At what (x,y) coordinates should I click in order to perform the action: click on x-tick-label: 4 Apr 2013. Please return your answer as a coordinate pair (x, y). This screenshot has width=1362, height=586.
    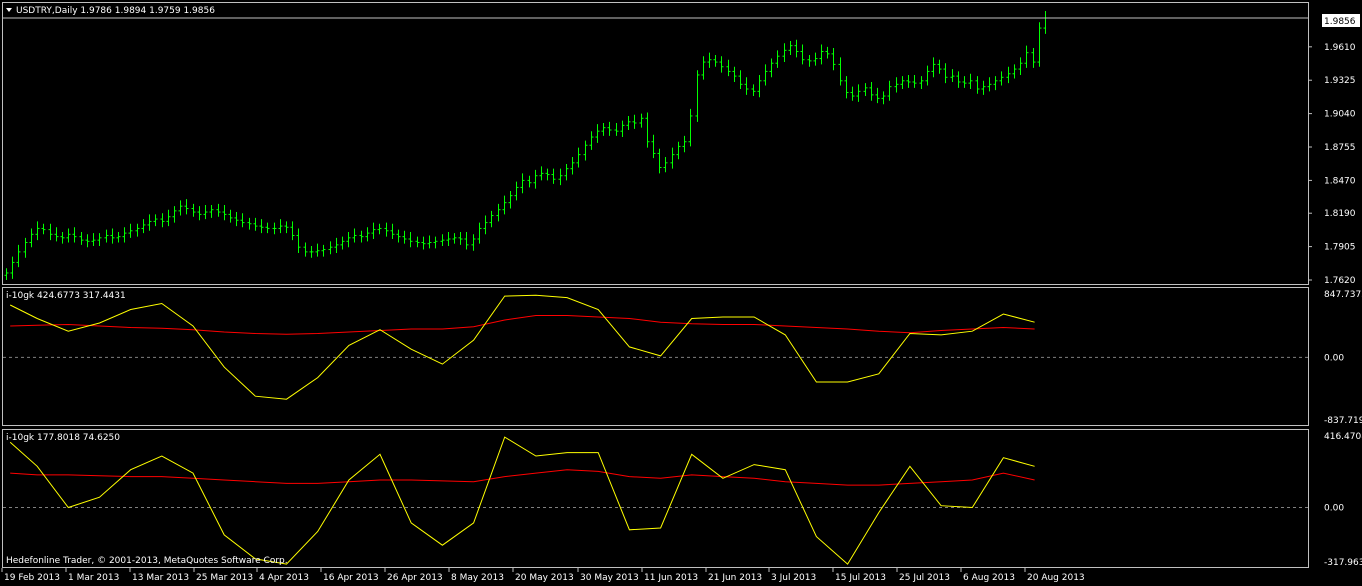
    Looking at the image, I should click on (284, 578).